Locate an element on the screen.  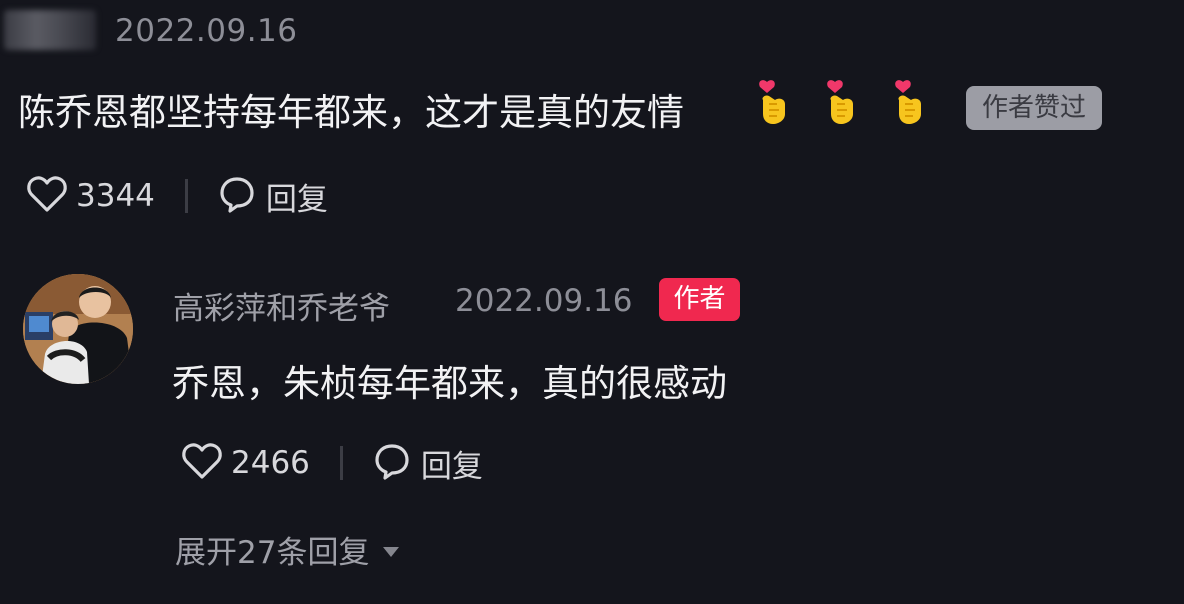
comment-text: 陈乔恩都坚持每年都来，这才是真的友情 is located at coordinates (351, 112).